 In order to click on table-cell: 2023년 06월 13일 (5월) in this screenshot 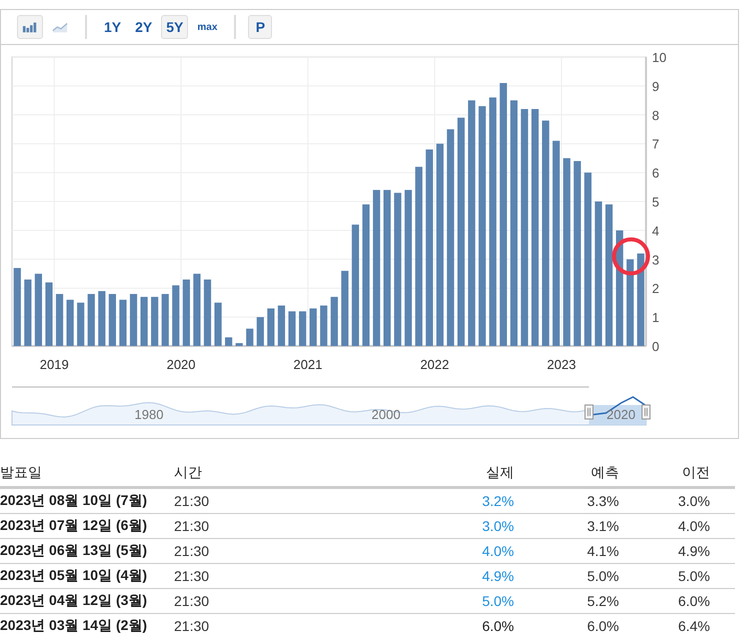, I will do `click(87, 551)`.